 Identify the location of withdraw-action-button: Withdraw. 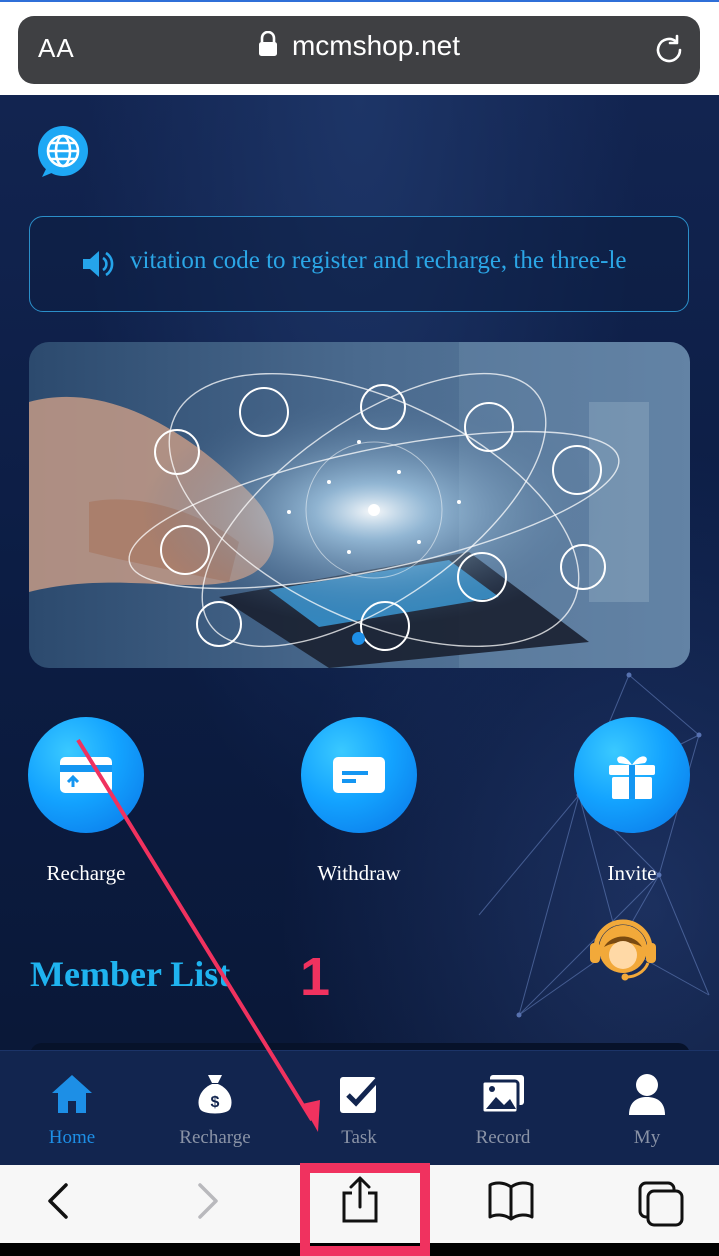
(359, 801).